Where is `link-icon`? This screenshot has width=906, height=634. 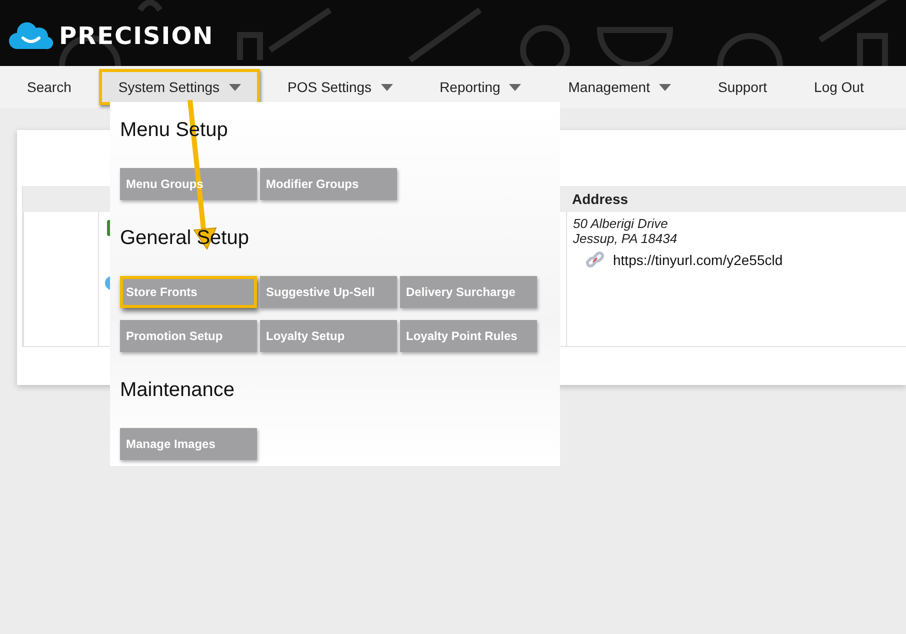 link-icon is located at coordinates (595, 260).